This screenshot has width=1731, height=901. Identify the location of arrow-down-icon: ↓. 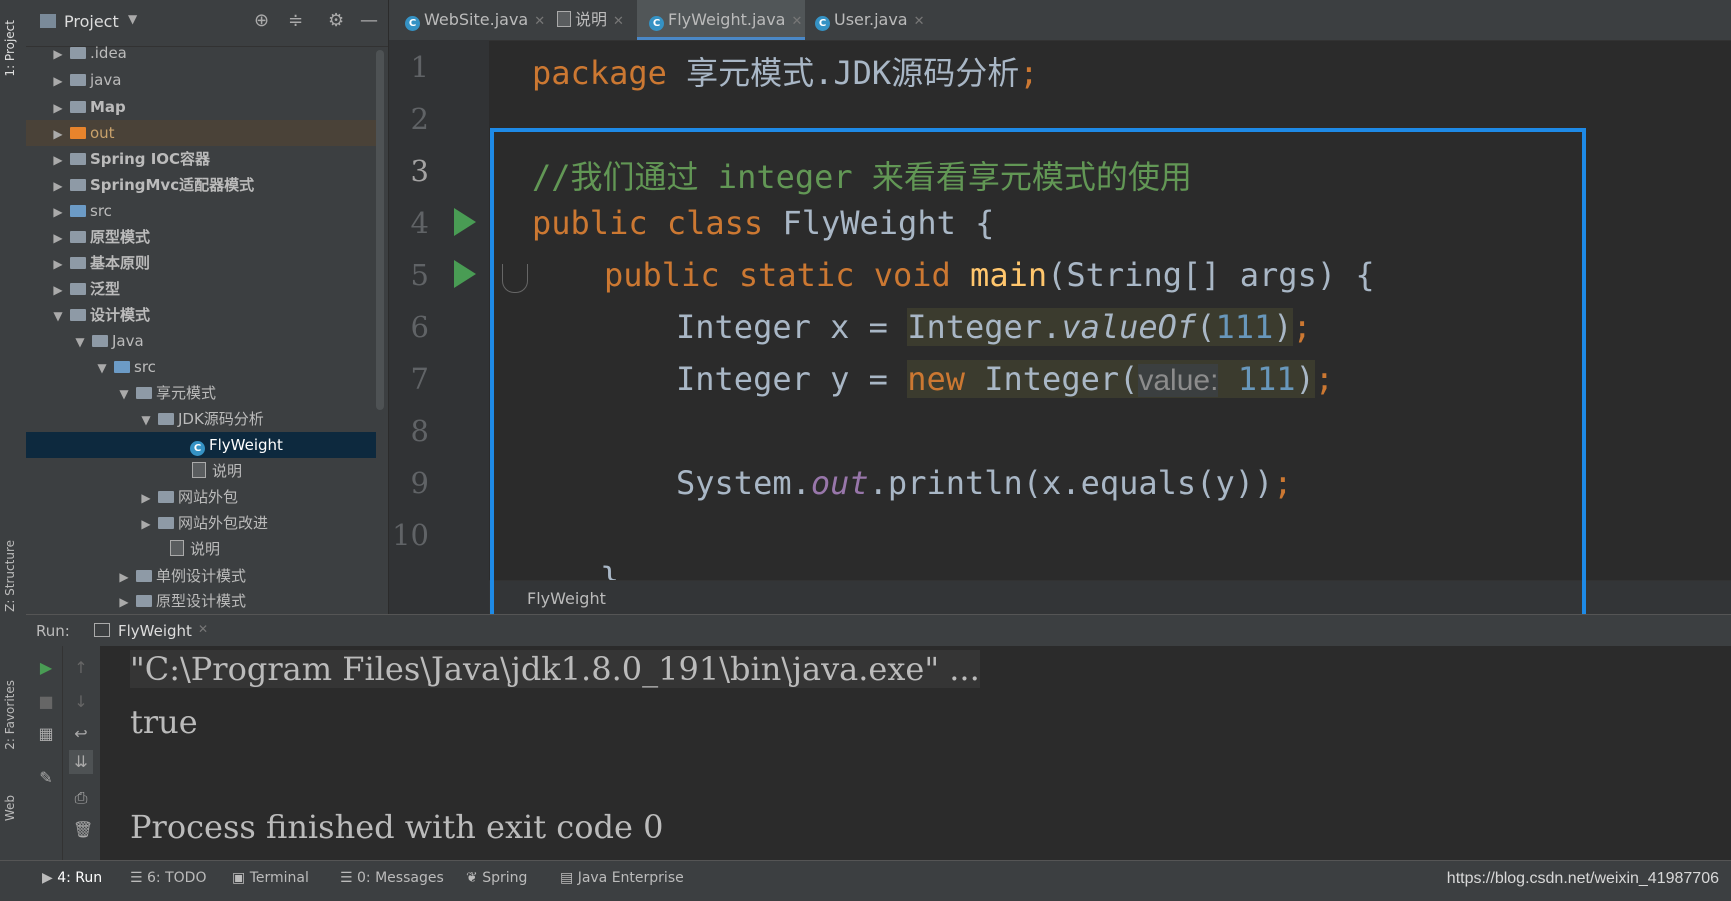
(81, 702).